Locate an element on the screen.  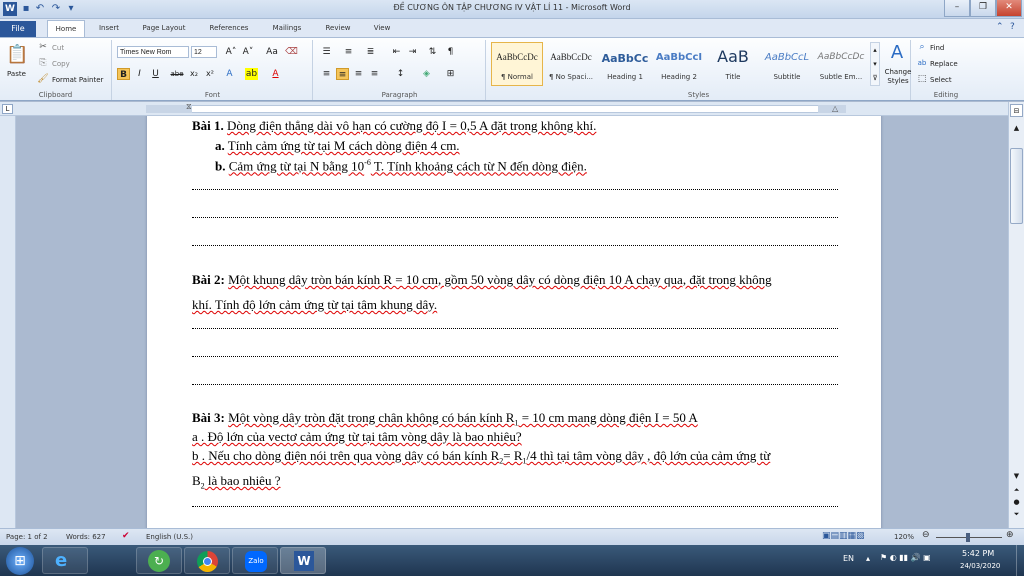
style-normal: AaBbCcDc ¶ Normal is located at coordinates (517, 64).